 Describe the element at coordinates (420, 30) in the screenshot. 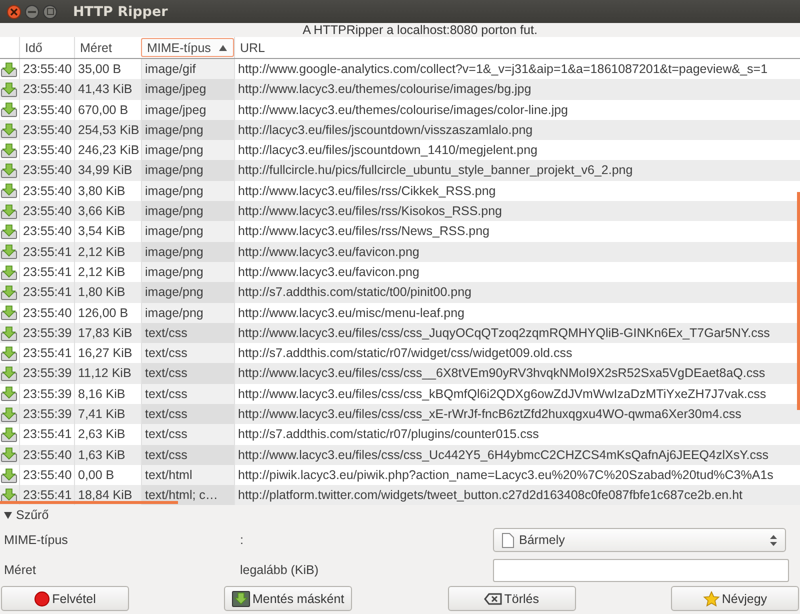

I see `status-message: A HTTPRipper a localhost:8080 porton fut.` at that location.